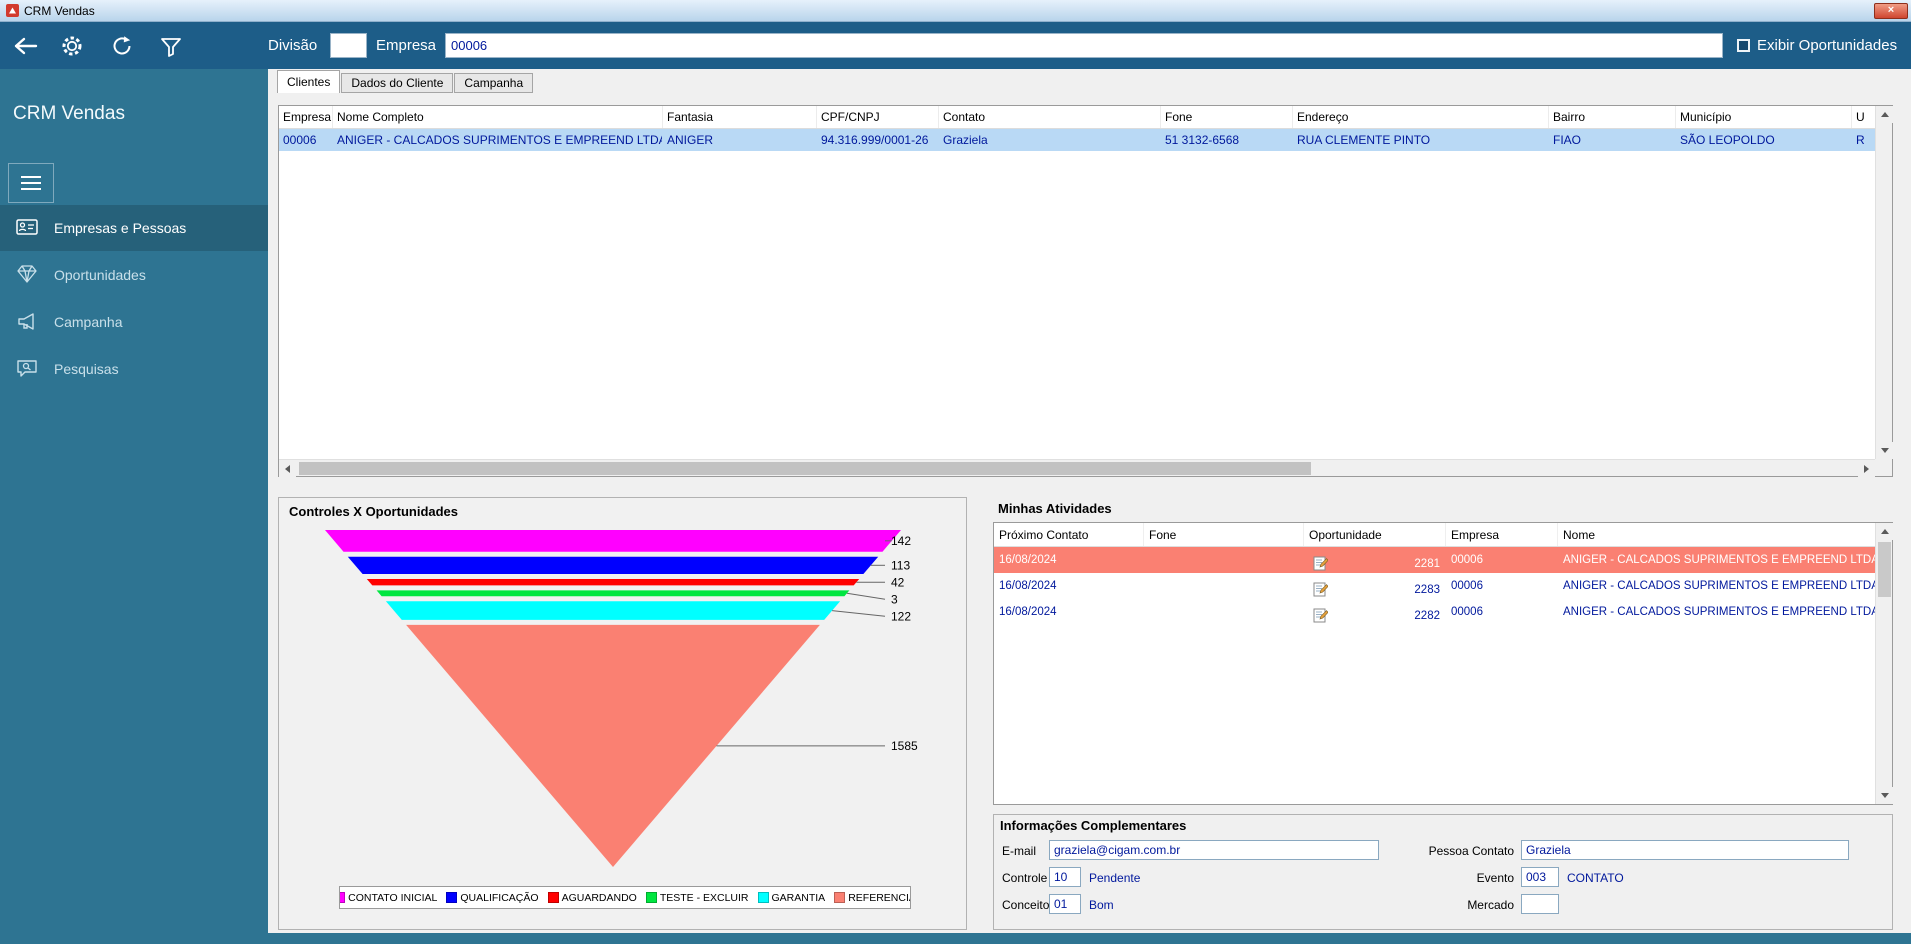 This screenshot has height=944, width=1911. Describe the element at coordinates (1864, 117) in the screenshot. I see `column-header-u: U` at that location.